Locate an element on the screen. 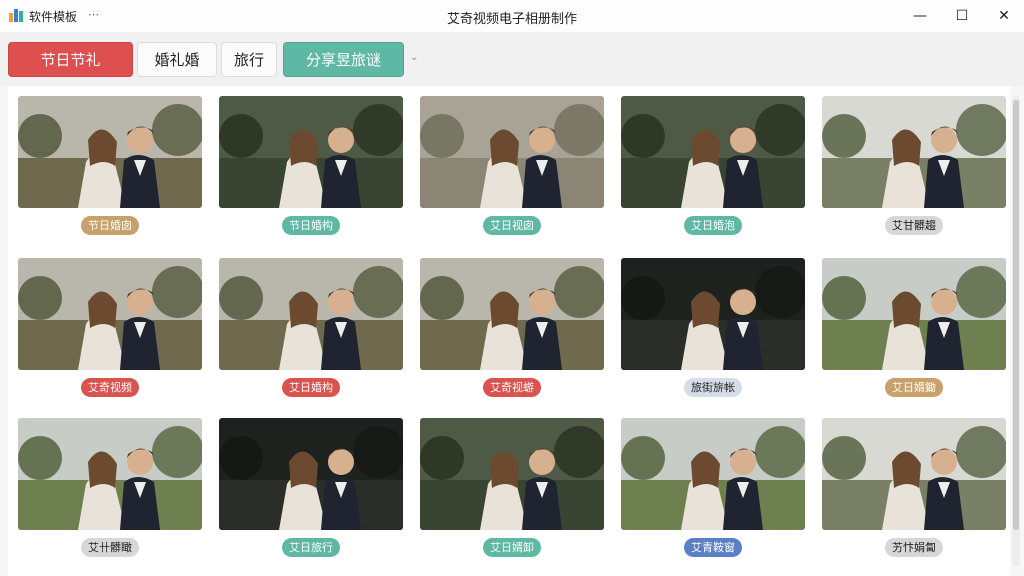 The width and height of the screenshot is (1024, 576). template-card: 艾奇视频 is located at coordinates (110, 333).